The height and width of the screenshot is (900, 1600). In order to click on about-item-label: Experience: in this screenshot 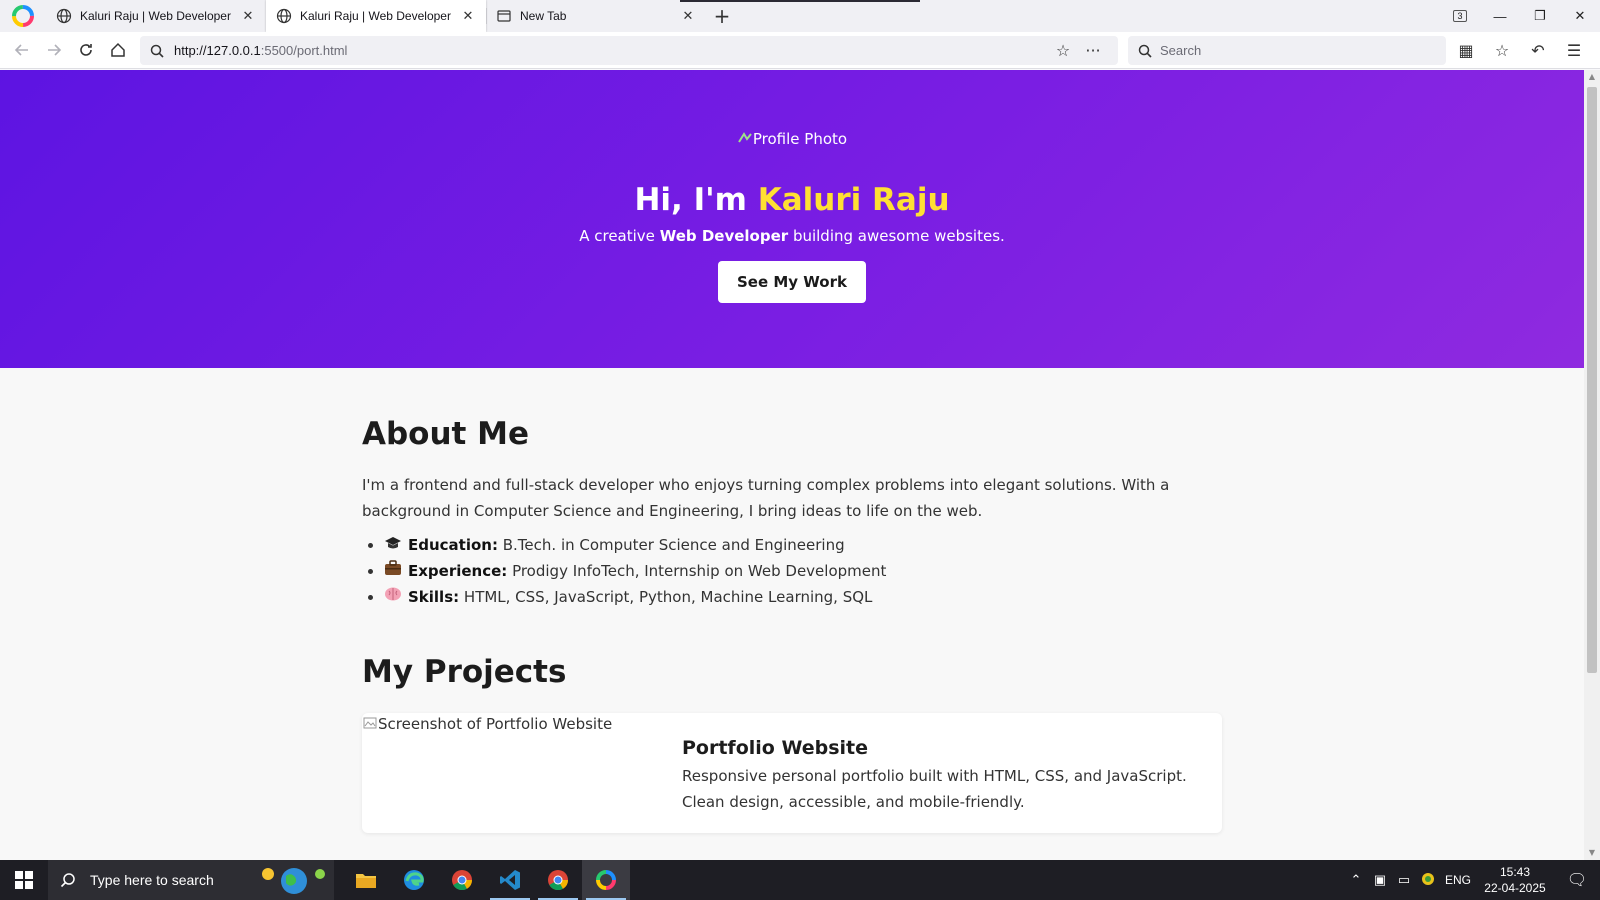, I will do `click(458, 571)`.